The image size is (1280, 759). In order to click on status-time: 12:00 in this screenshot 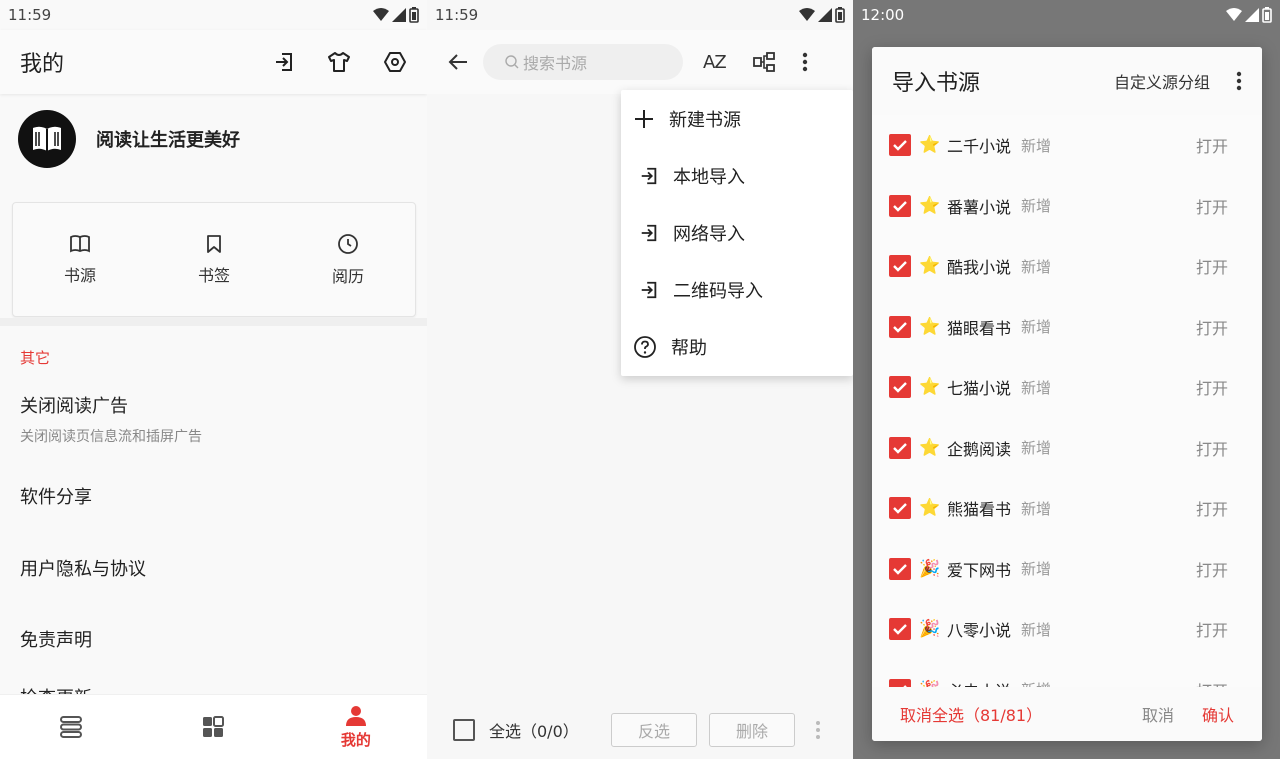, I will do `click(883, 15)`.